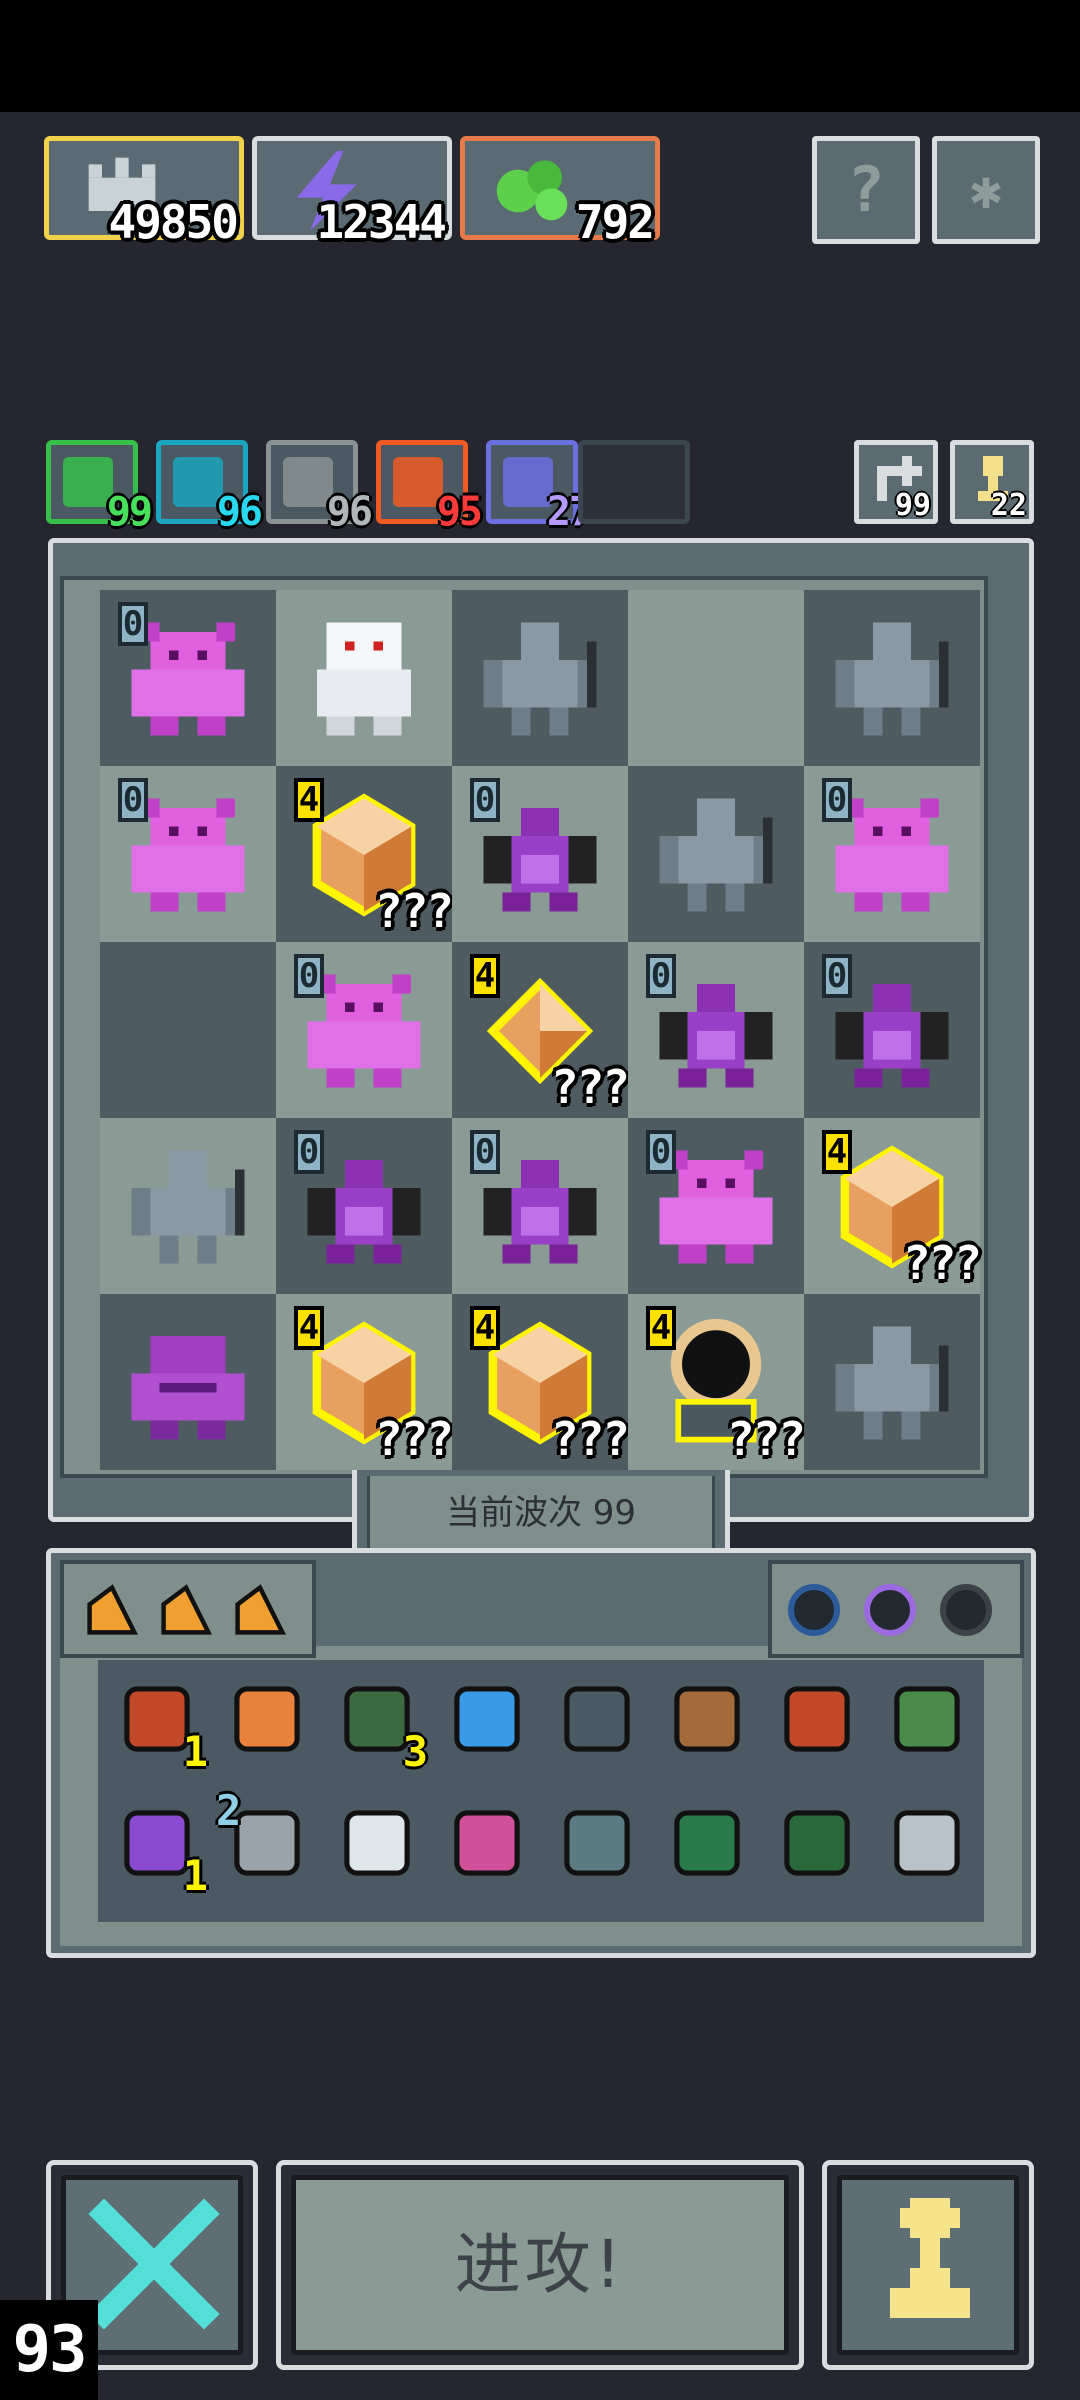 This screenshot has height=2400, width=1080. I want to click on armor-icon, so click(267, 1719).